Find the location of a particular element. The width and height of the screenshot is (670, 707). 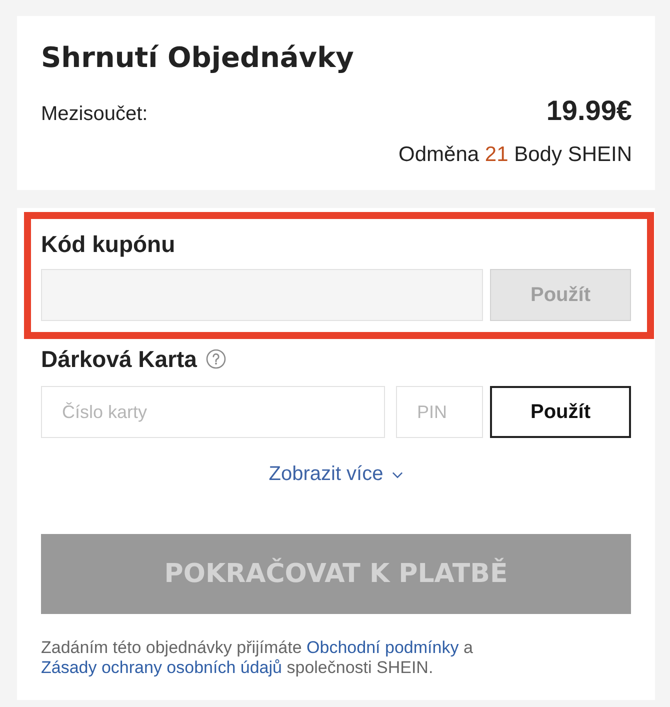

terms-link: Obchodní podmínky is located at coordinates (382, 647).